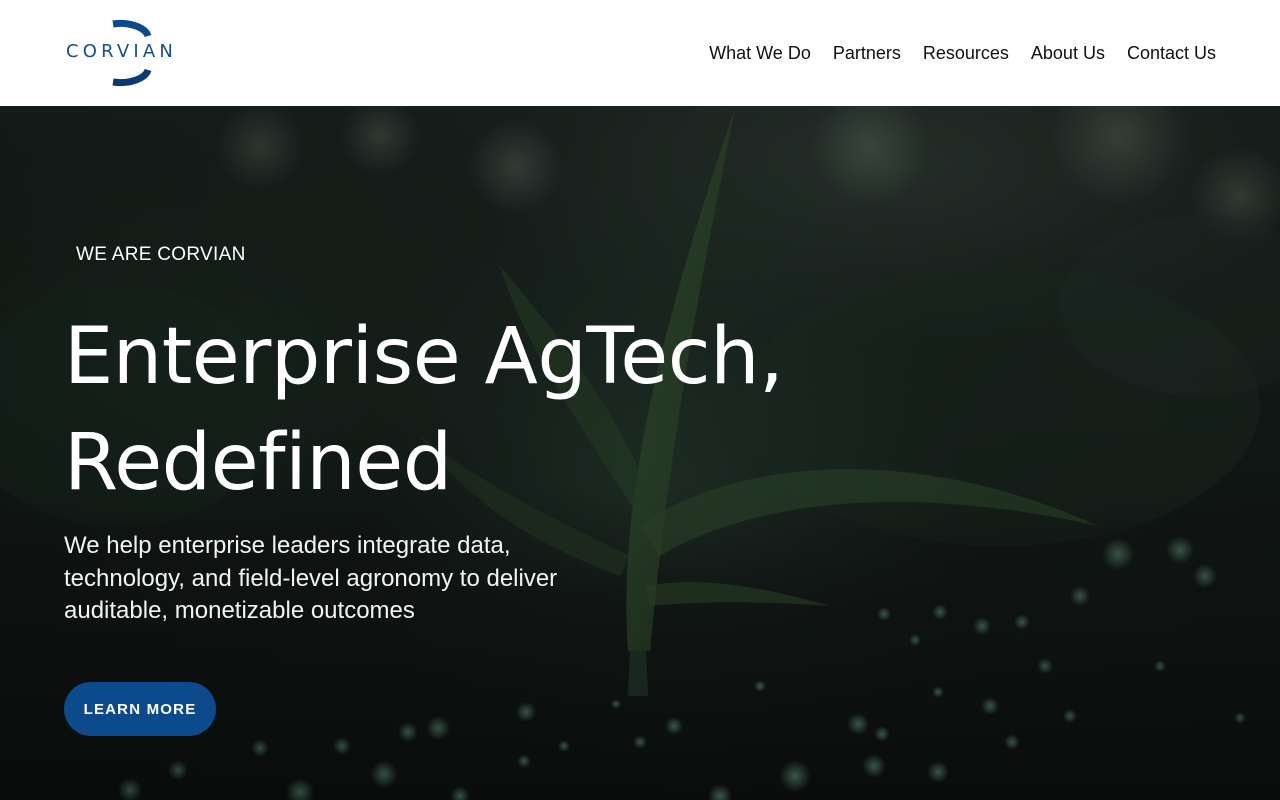  I want to click on logo-wordmark: CORVIAN, so click(122, 51).